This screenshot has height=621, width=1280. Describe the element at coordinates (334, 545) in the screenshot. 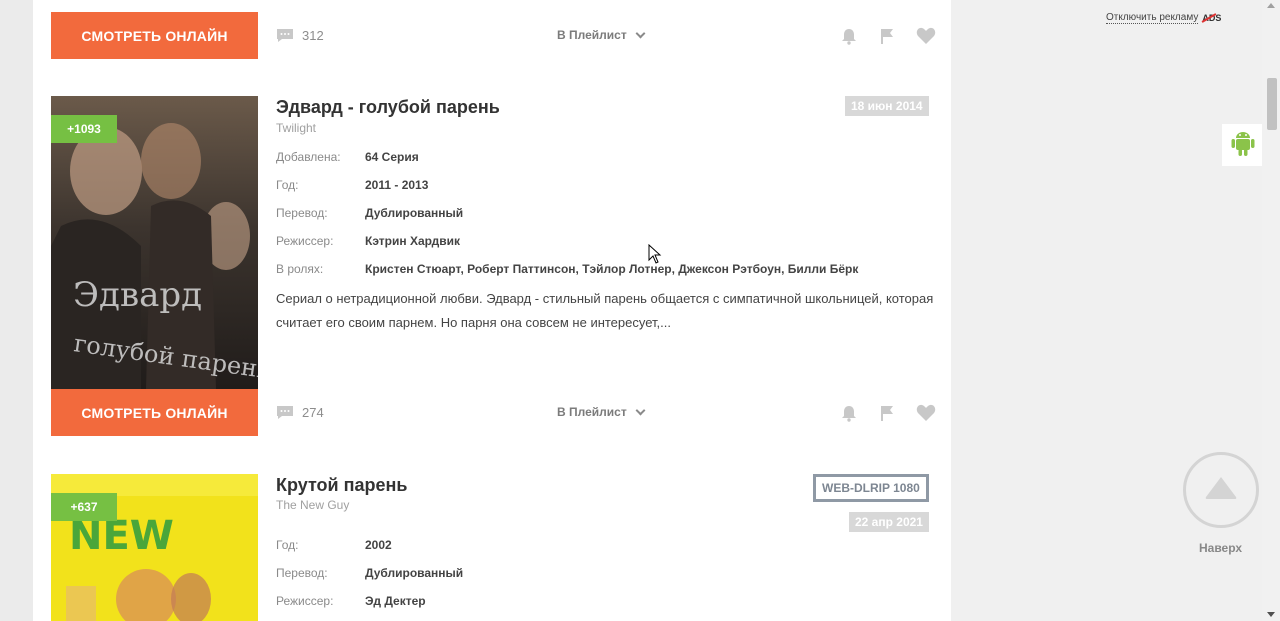

I see `info-year: Год: 2002` at that location.